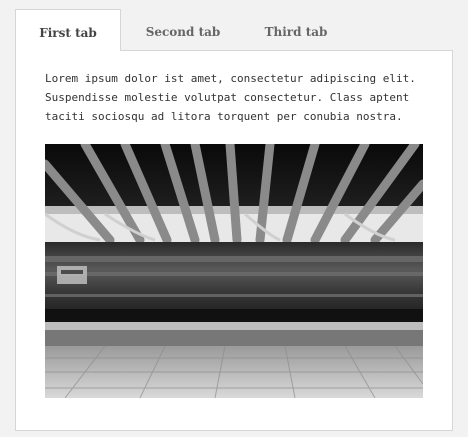 This screenshot has width=468, height=437. I want to click on tab-first: First tab, so click(68, 30).